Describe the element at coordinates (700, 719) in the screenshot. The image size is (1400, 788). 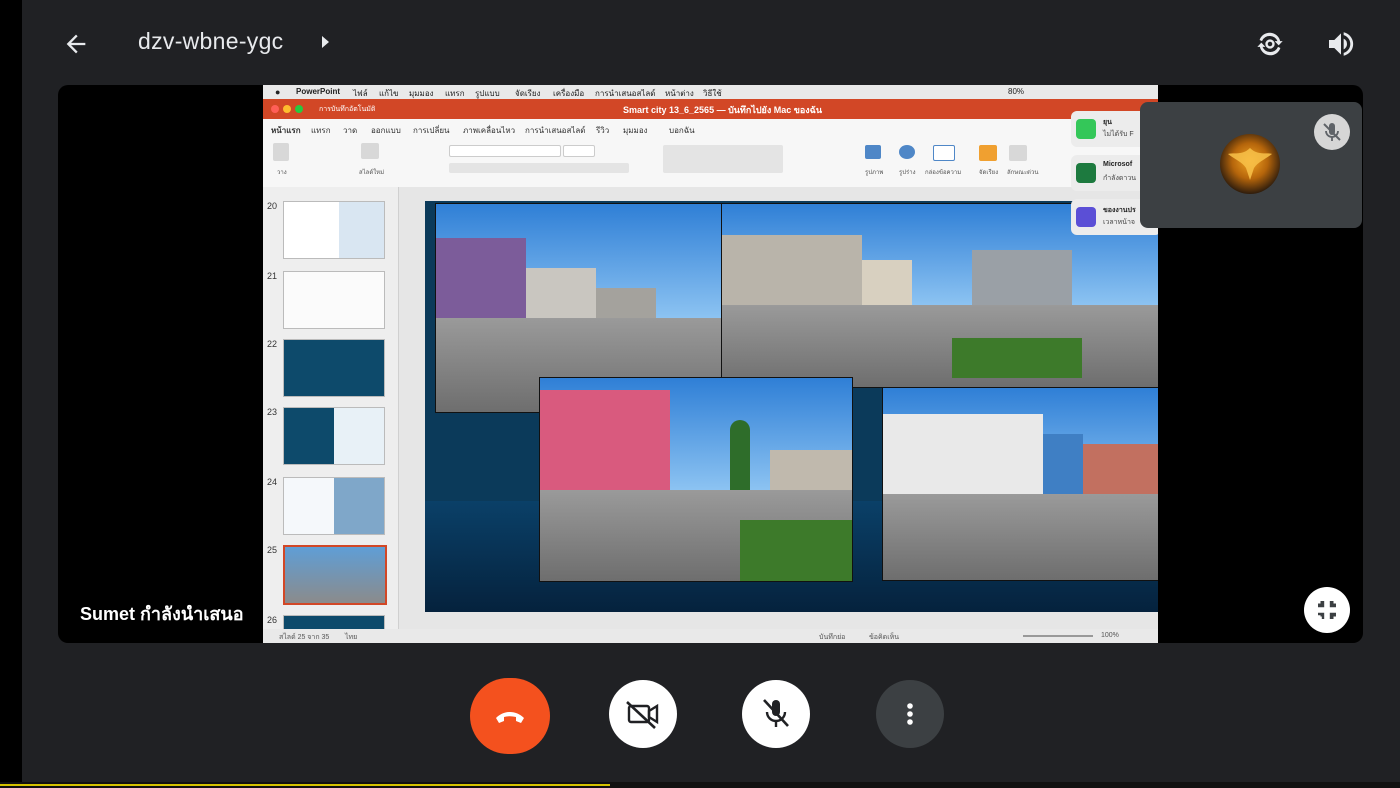
I see `call-controls` at that location.